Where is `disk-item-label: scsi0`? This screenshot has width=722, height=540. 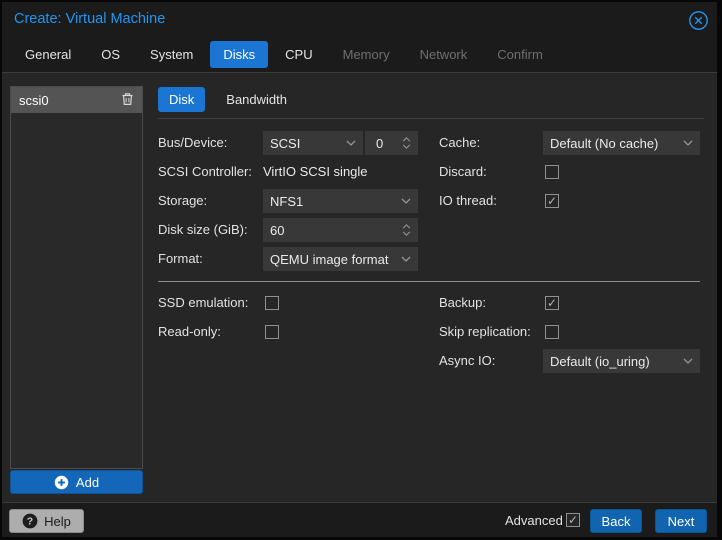 disk-item-label: scsi0 is located at coordinates (34, 100).